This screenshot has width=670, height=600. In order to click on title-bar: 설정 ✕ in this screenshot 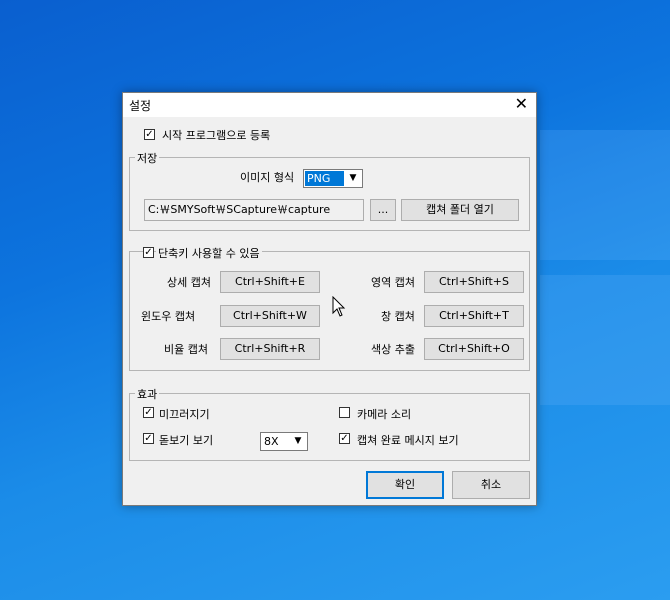, I will do `click(329, 105)`.